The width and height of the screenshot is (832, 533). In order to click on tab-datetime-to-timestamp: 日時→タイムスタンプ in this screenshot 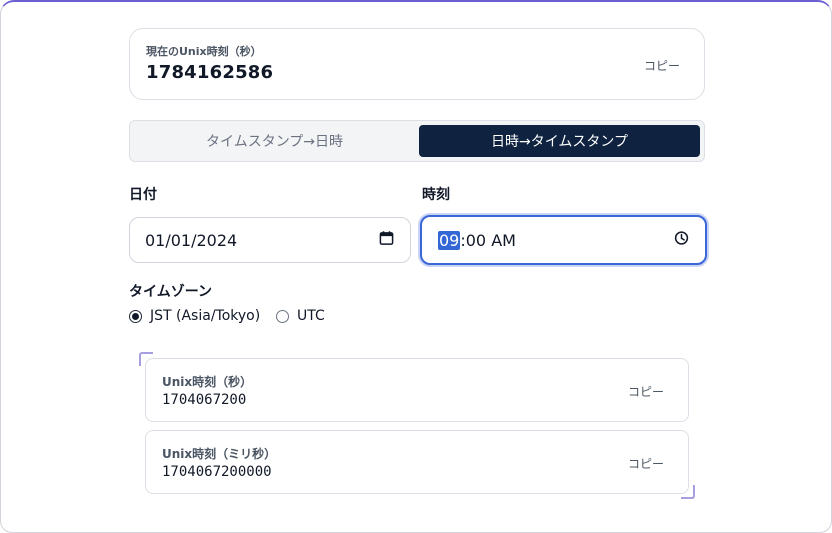, I will do `click(559, 141)`.